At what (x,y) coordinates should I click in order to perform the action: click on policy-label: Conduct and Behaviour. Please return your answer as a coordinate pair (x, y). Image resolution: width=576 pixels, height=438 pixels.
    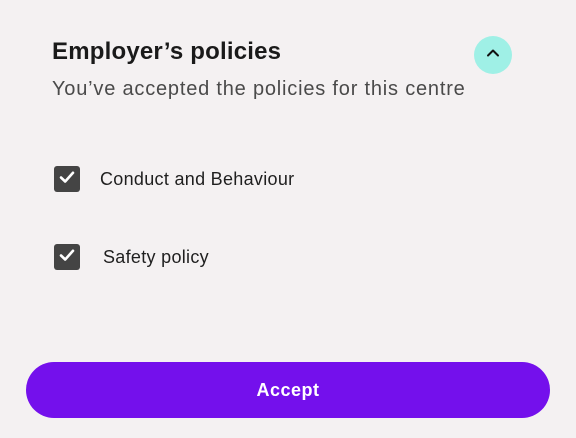
    Looking at the image, I should click on (197, 178).